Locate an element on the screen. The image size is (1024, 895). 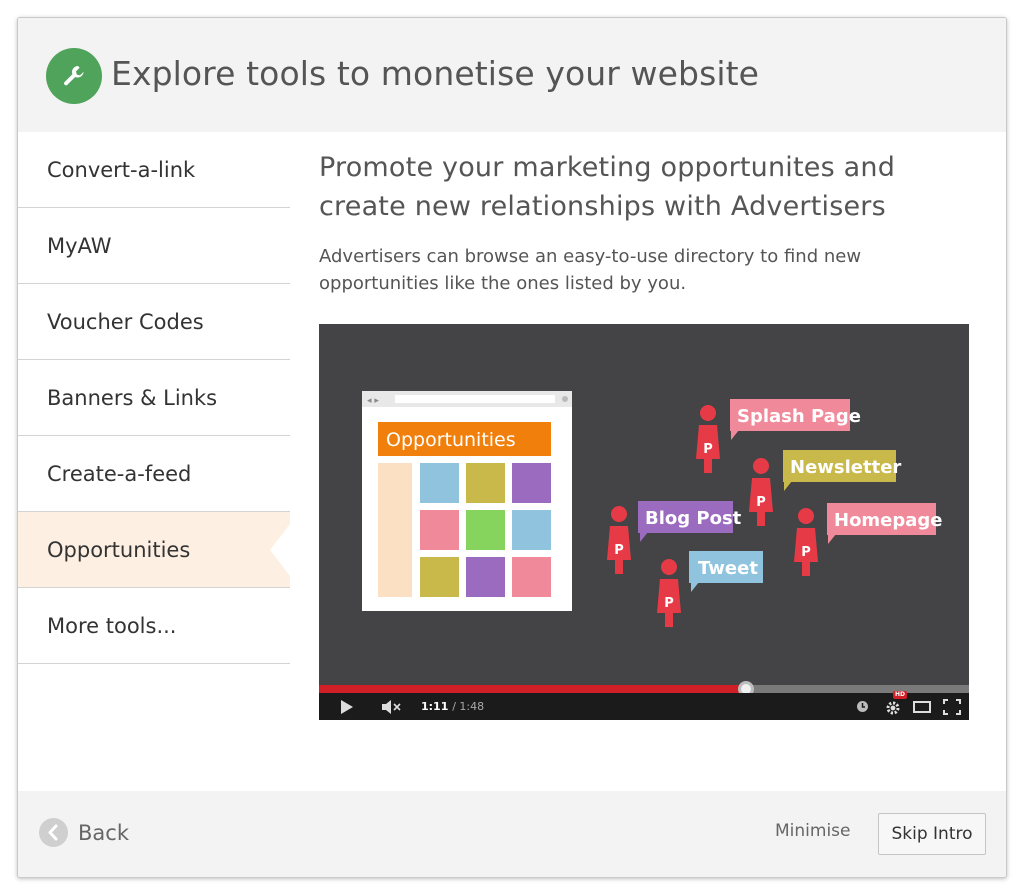
mute-icon is located at coordinates (392, 706).